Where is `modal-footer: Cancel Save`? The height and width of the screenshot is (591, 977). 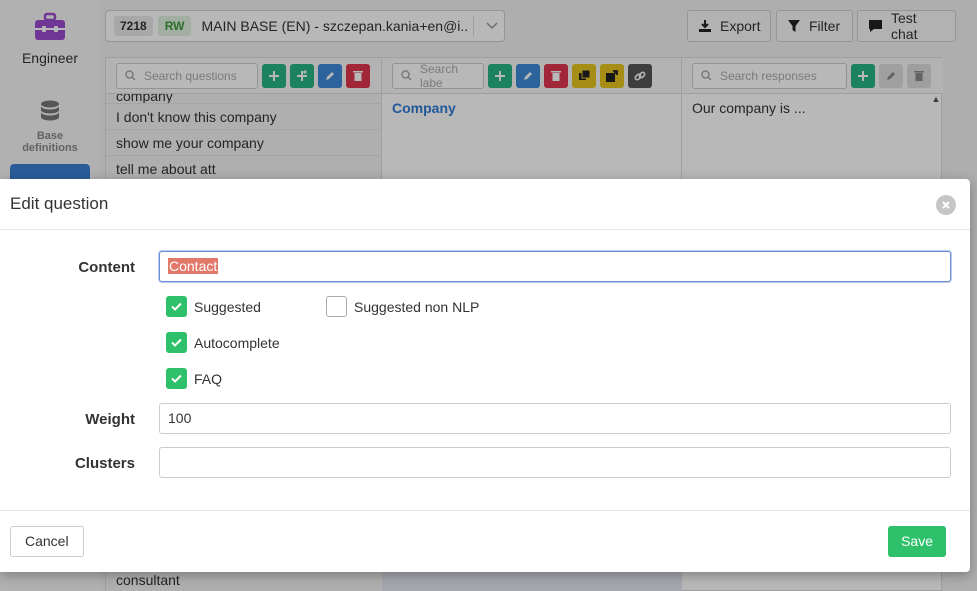 modal-footer: Cancel Save is located at coordinates (485, 541).